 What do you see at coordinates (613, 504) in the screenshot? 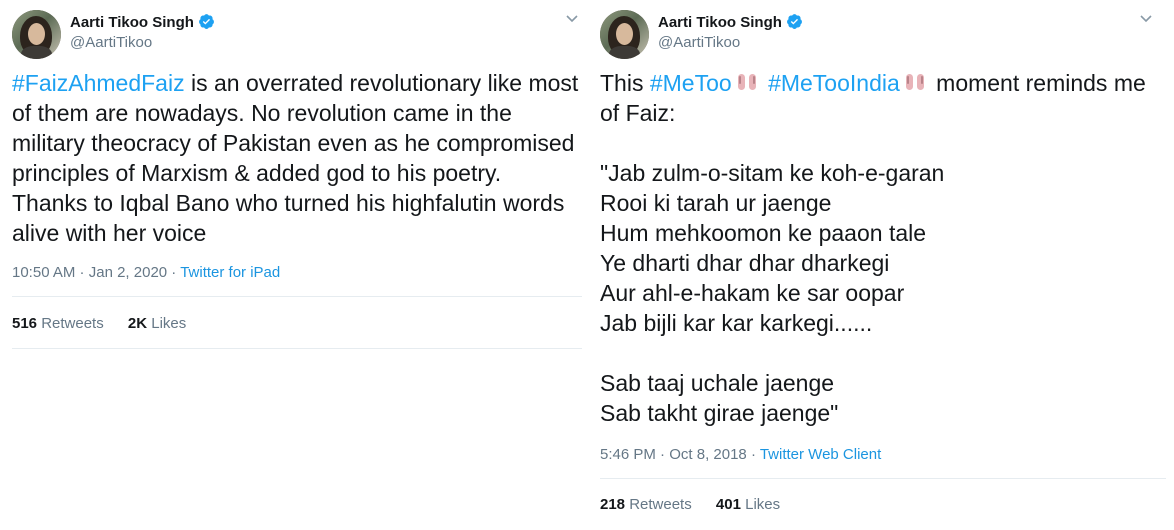
I see `retweets-count: 218` at bounding box center [613, 504].